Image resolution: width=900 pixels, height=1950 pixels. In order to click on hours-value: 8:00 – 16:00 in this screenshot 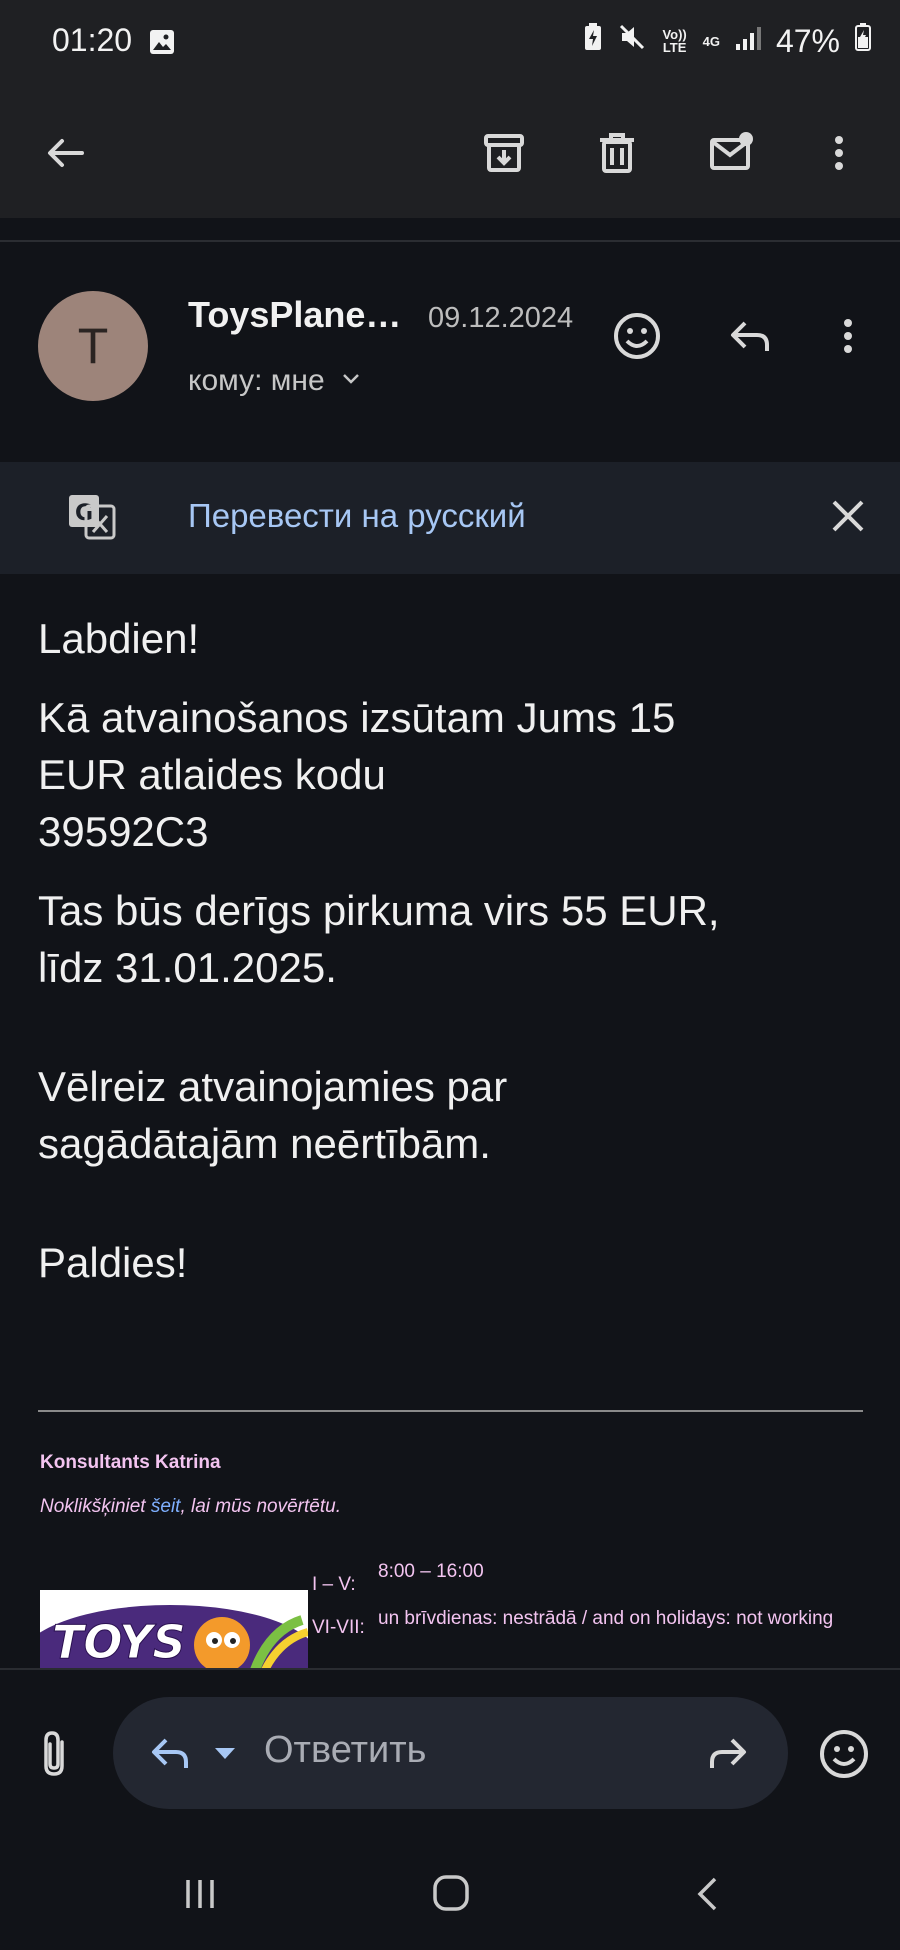, I will do `click(431, 1571)`.